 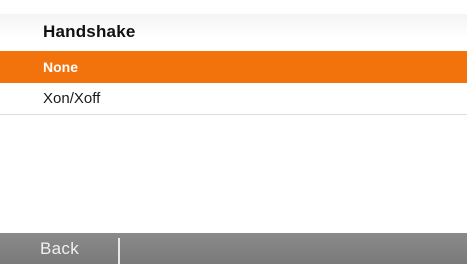 I want to click on back-button-label: Back, so click(x=59, y=248).